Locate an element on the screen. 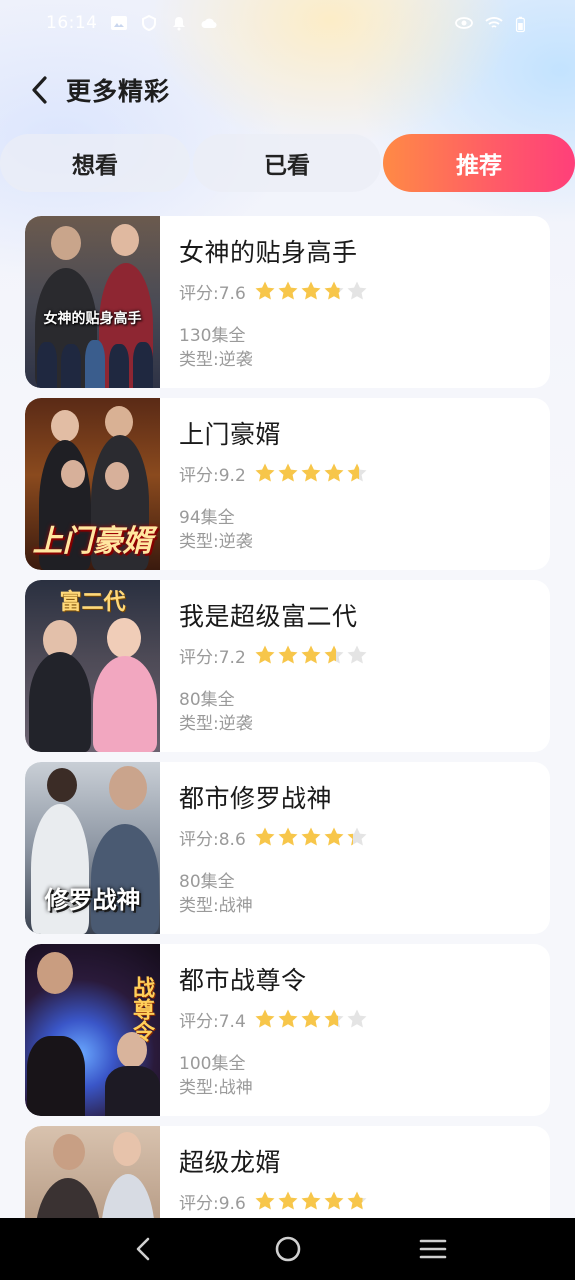 This screenshot has width=575, height=1280. drama-title: 都市修罗战神 is located at coordinates (256, 798).